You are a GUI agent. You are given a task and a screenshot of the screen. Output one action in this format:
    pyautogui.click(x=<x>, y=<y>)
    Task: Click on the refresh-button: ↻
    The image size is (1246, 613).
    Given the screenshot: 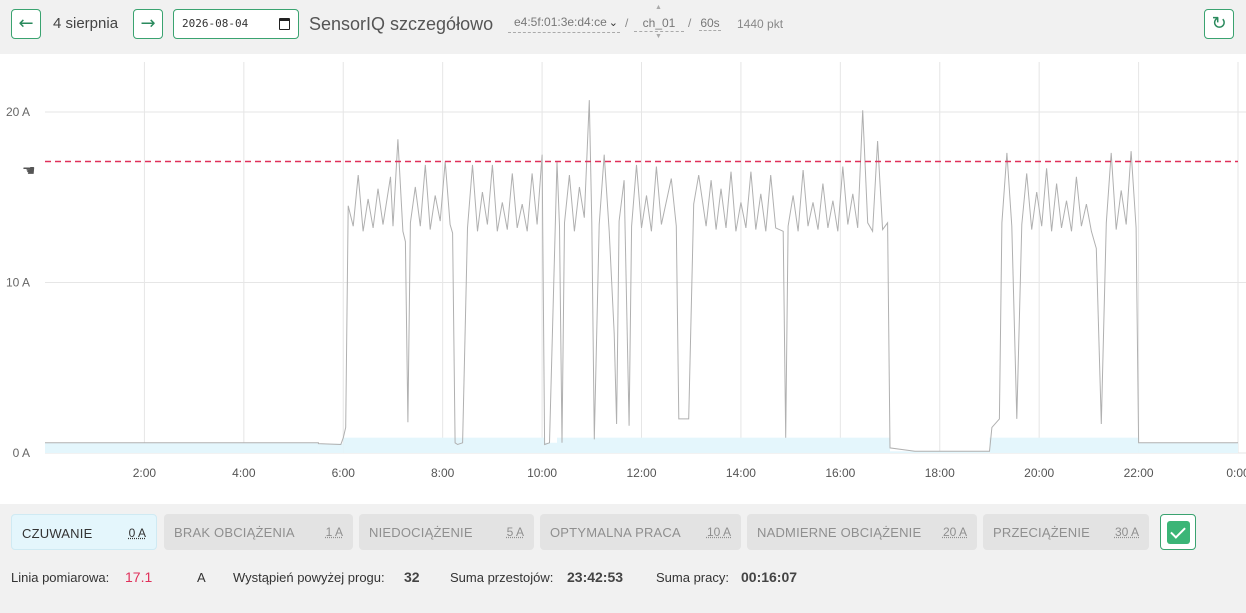 What is the action you would take?
    pyautogui.click(x=1219, y=24)
    